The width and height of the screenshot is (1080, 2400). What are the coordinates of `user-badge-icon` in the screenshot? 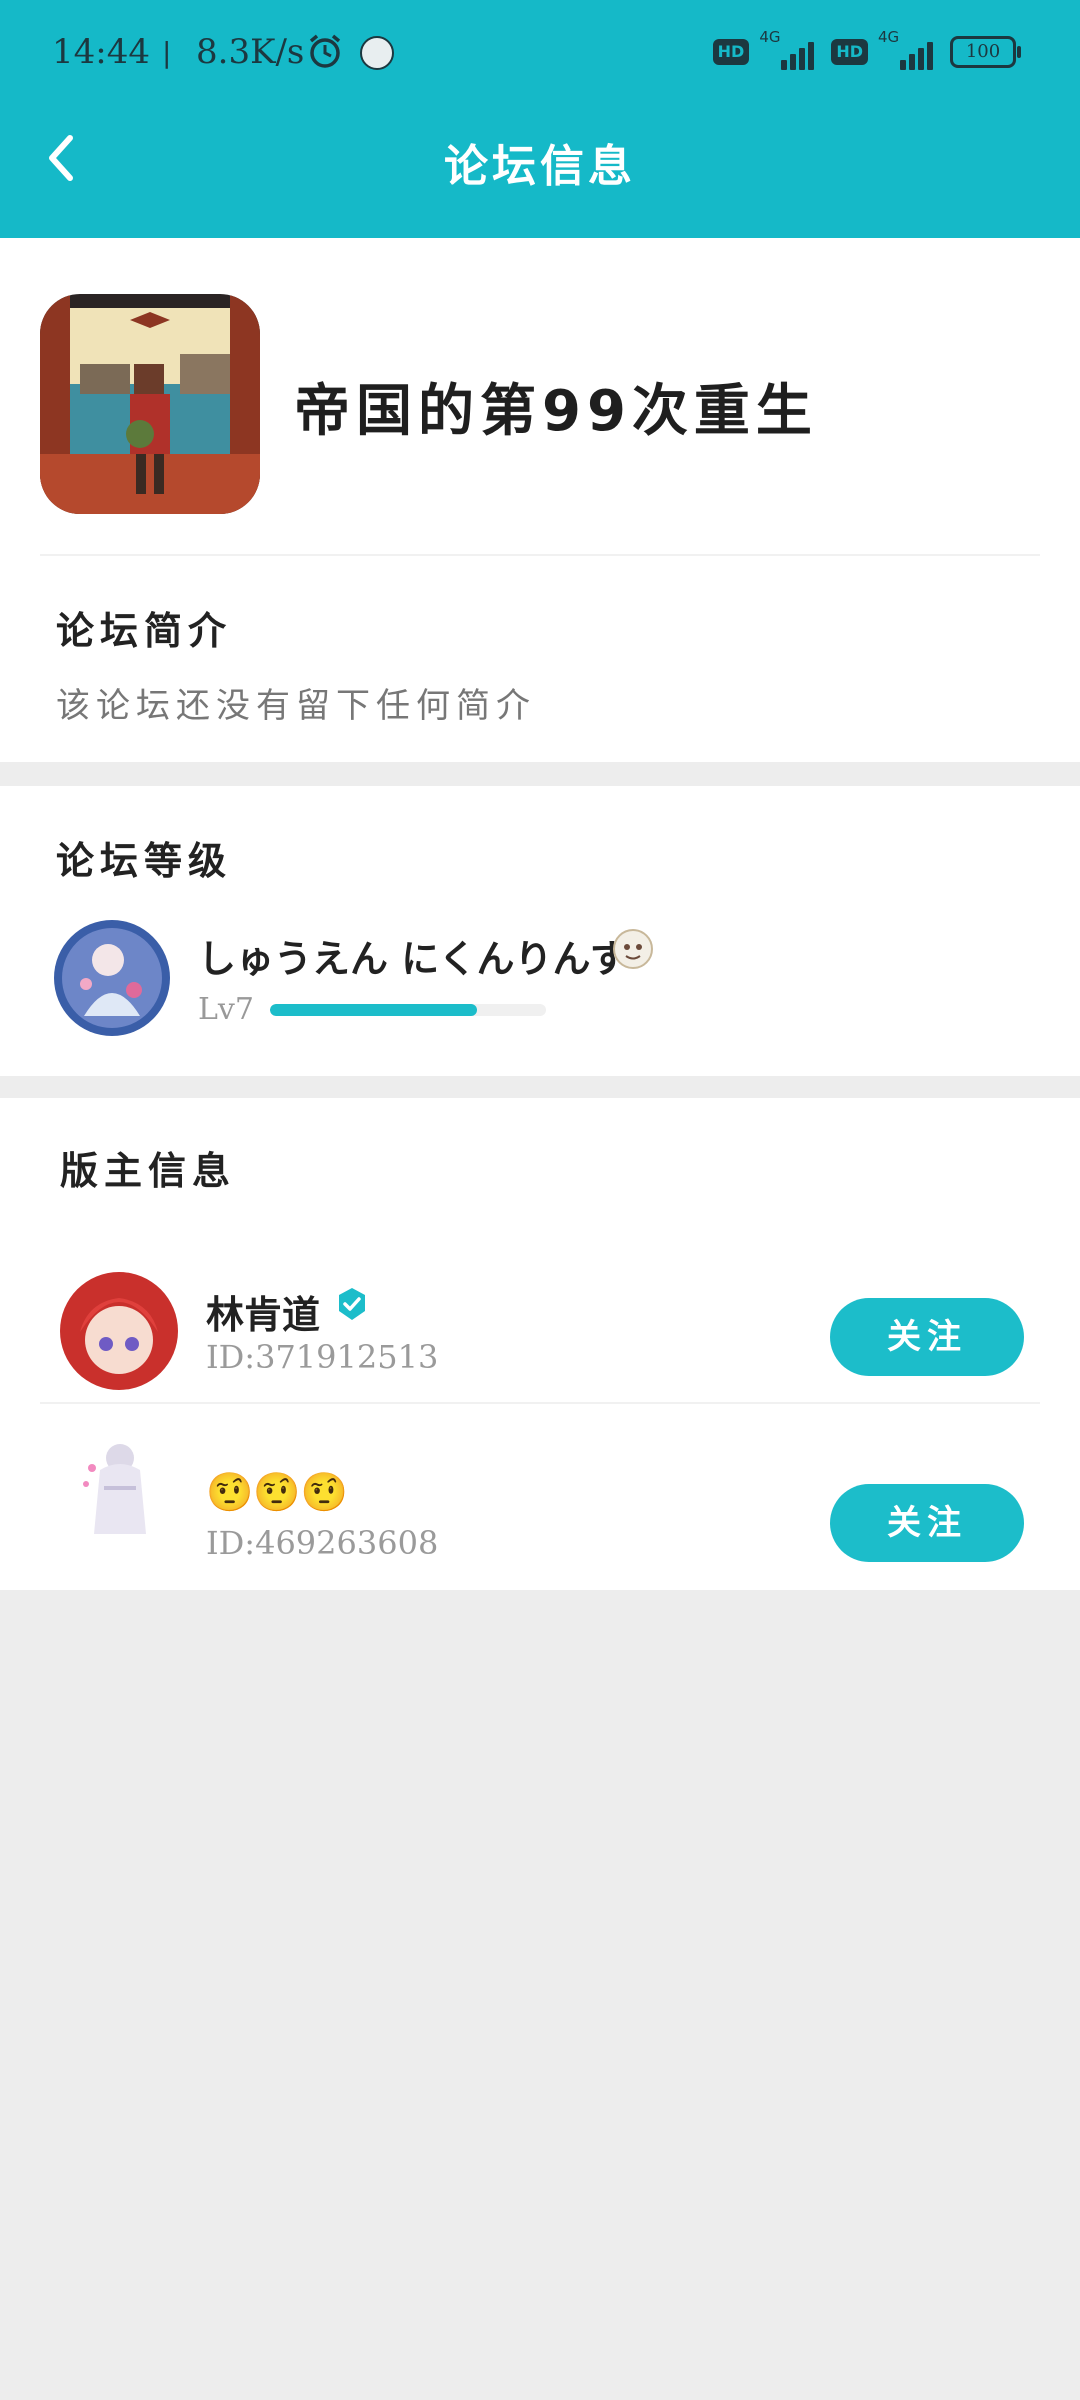 It's located at (633, 949).